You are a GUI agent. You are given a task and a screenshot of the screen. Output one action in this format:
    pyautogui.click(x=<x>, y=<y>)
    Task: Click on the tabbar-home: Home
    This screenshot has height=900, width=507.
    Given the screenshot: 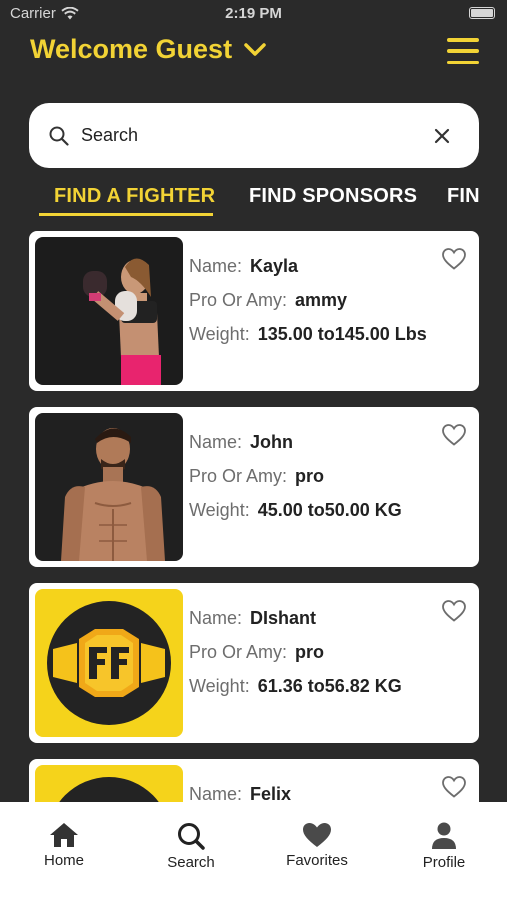 What is the action you would take?
    pyautogui.click(x=64, y=845)
    